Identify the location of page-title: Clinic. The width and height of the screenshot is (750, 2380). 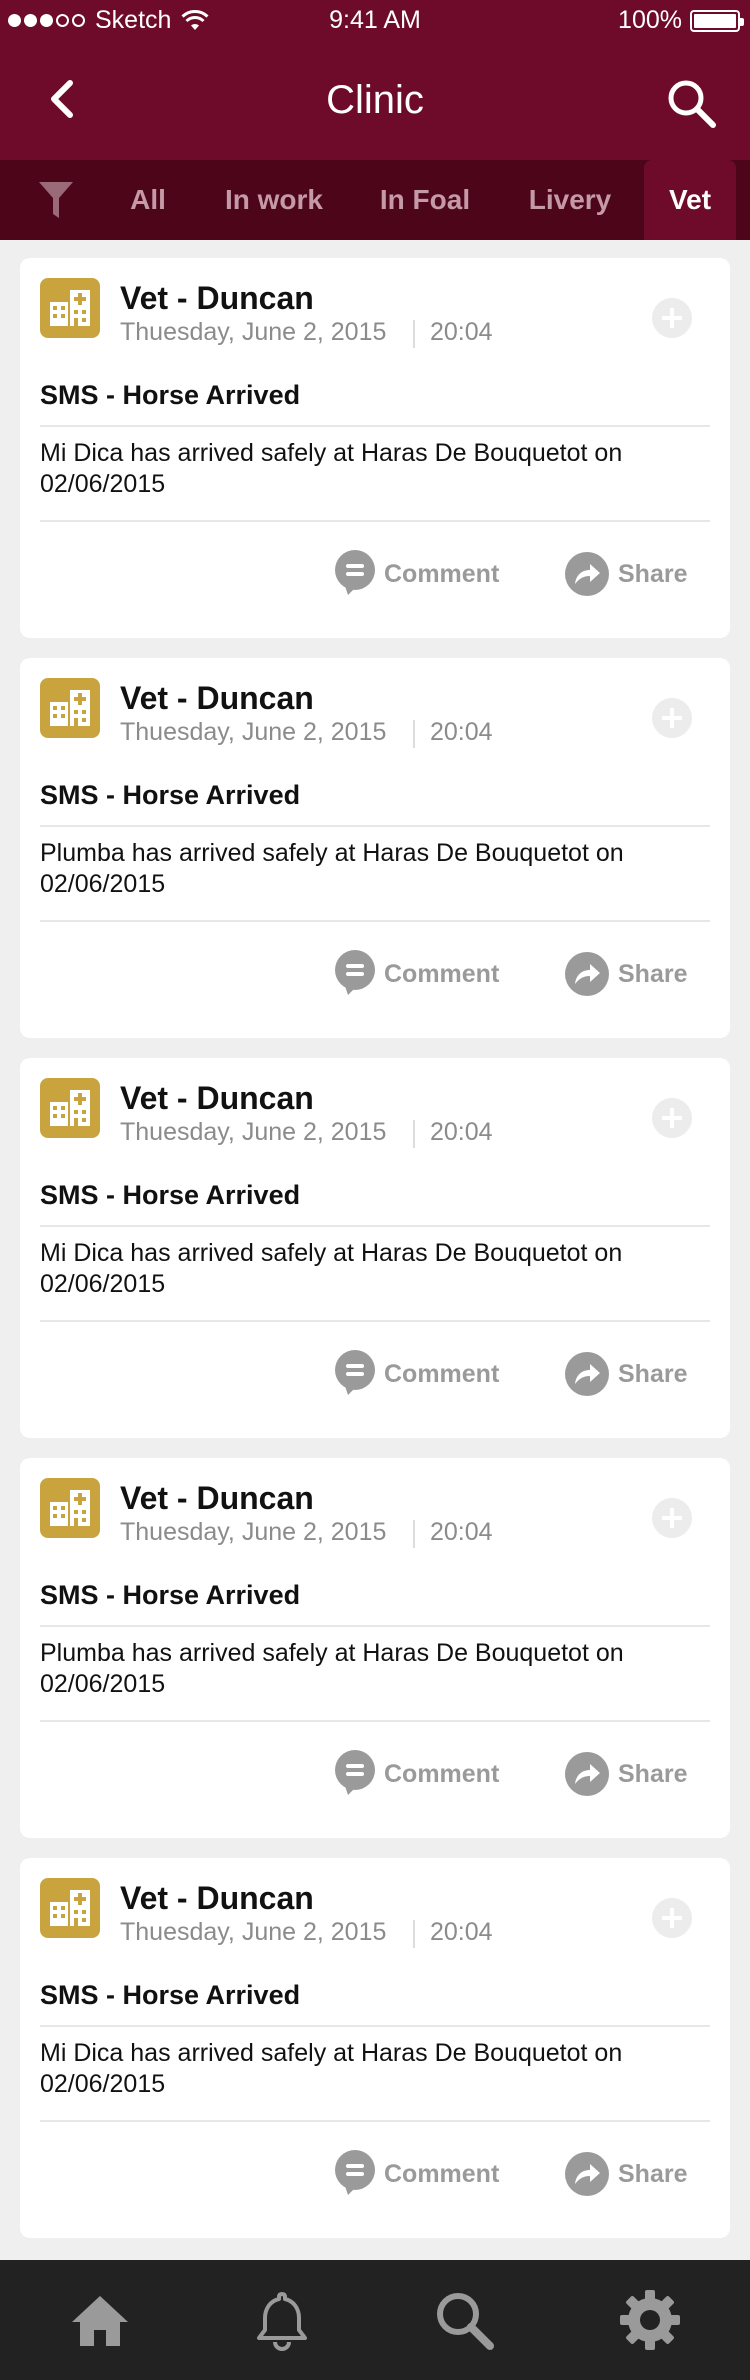
(375, 100).